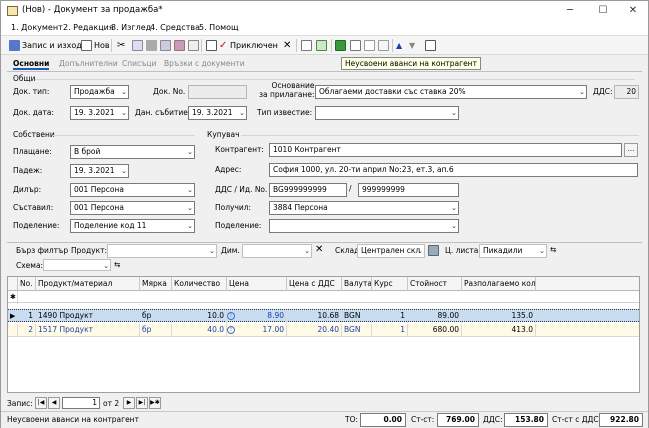  Describe the element at coordinates (314, 330) in the screenshot. I see `cell-price-vat: 20.40` at that location.